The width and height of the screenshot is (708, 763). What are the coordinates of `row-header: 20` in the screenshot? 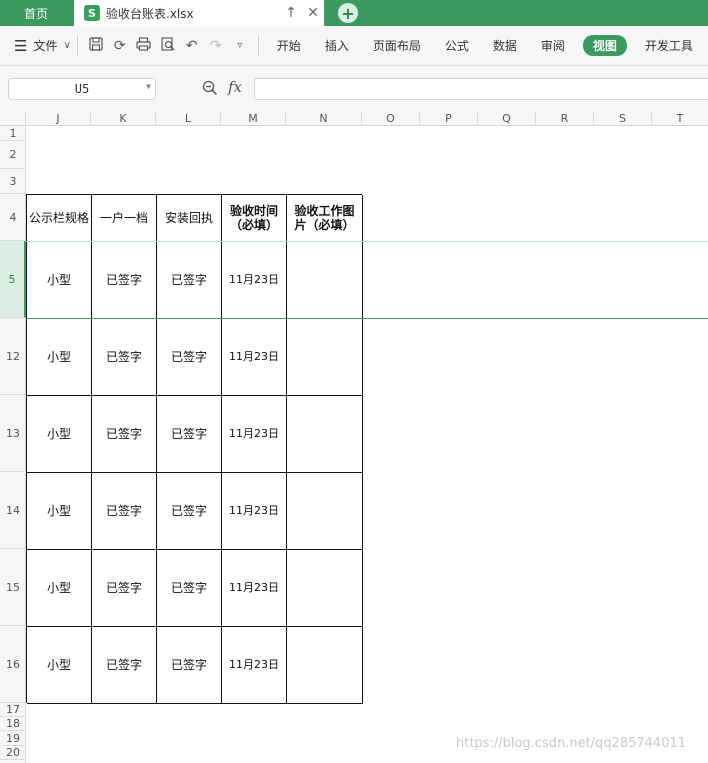 It's located at (13, 753).